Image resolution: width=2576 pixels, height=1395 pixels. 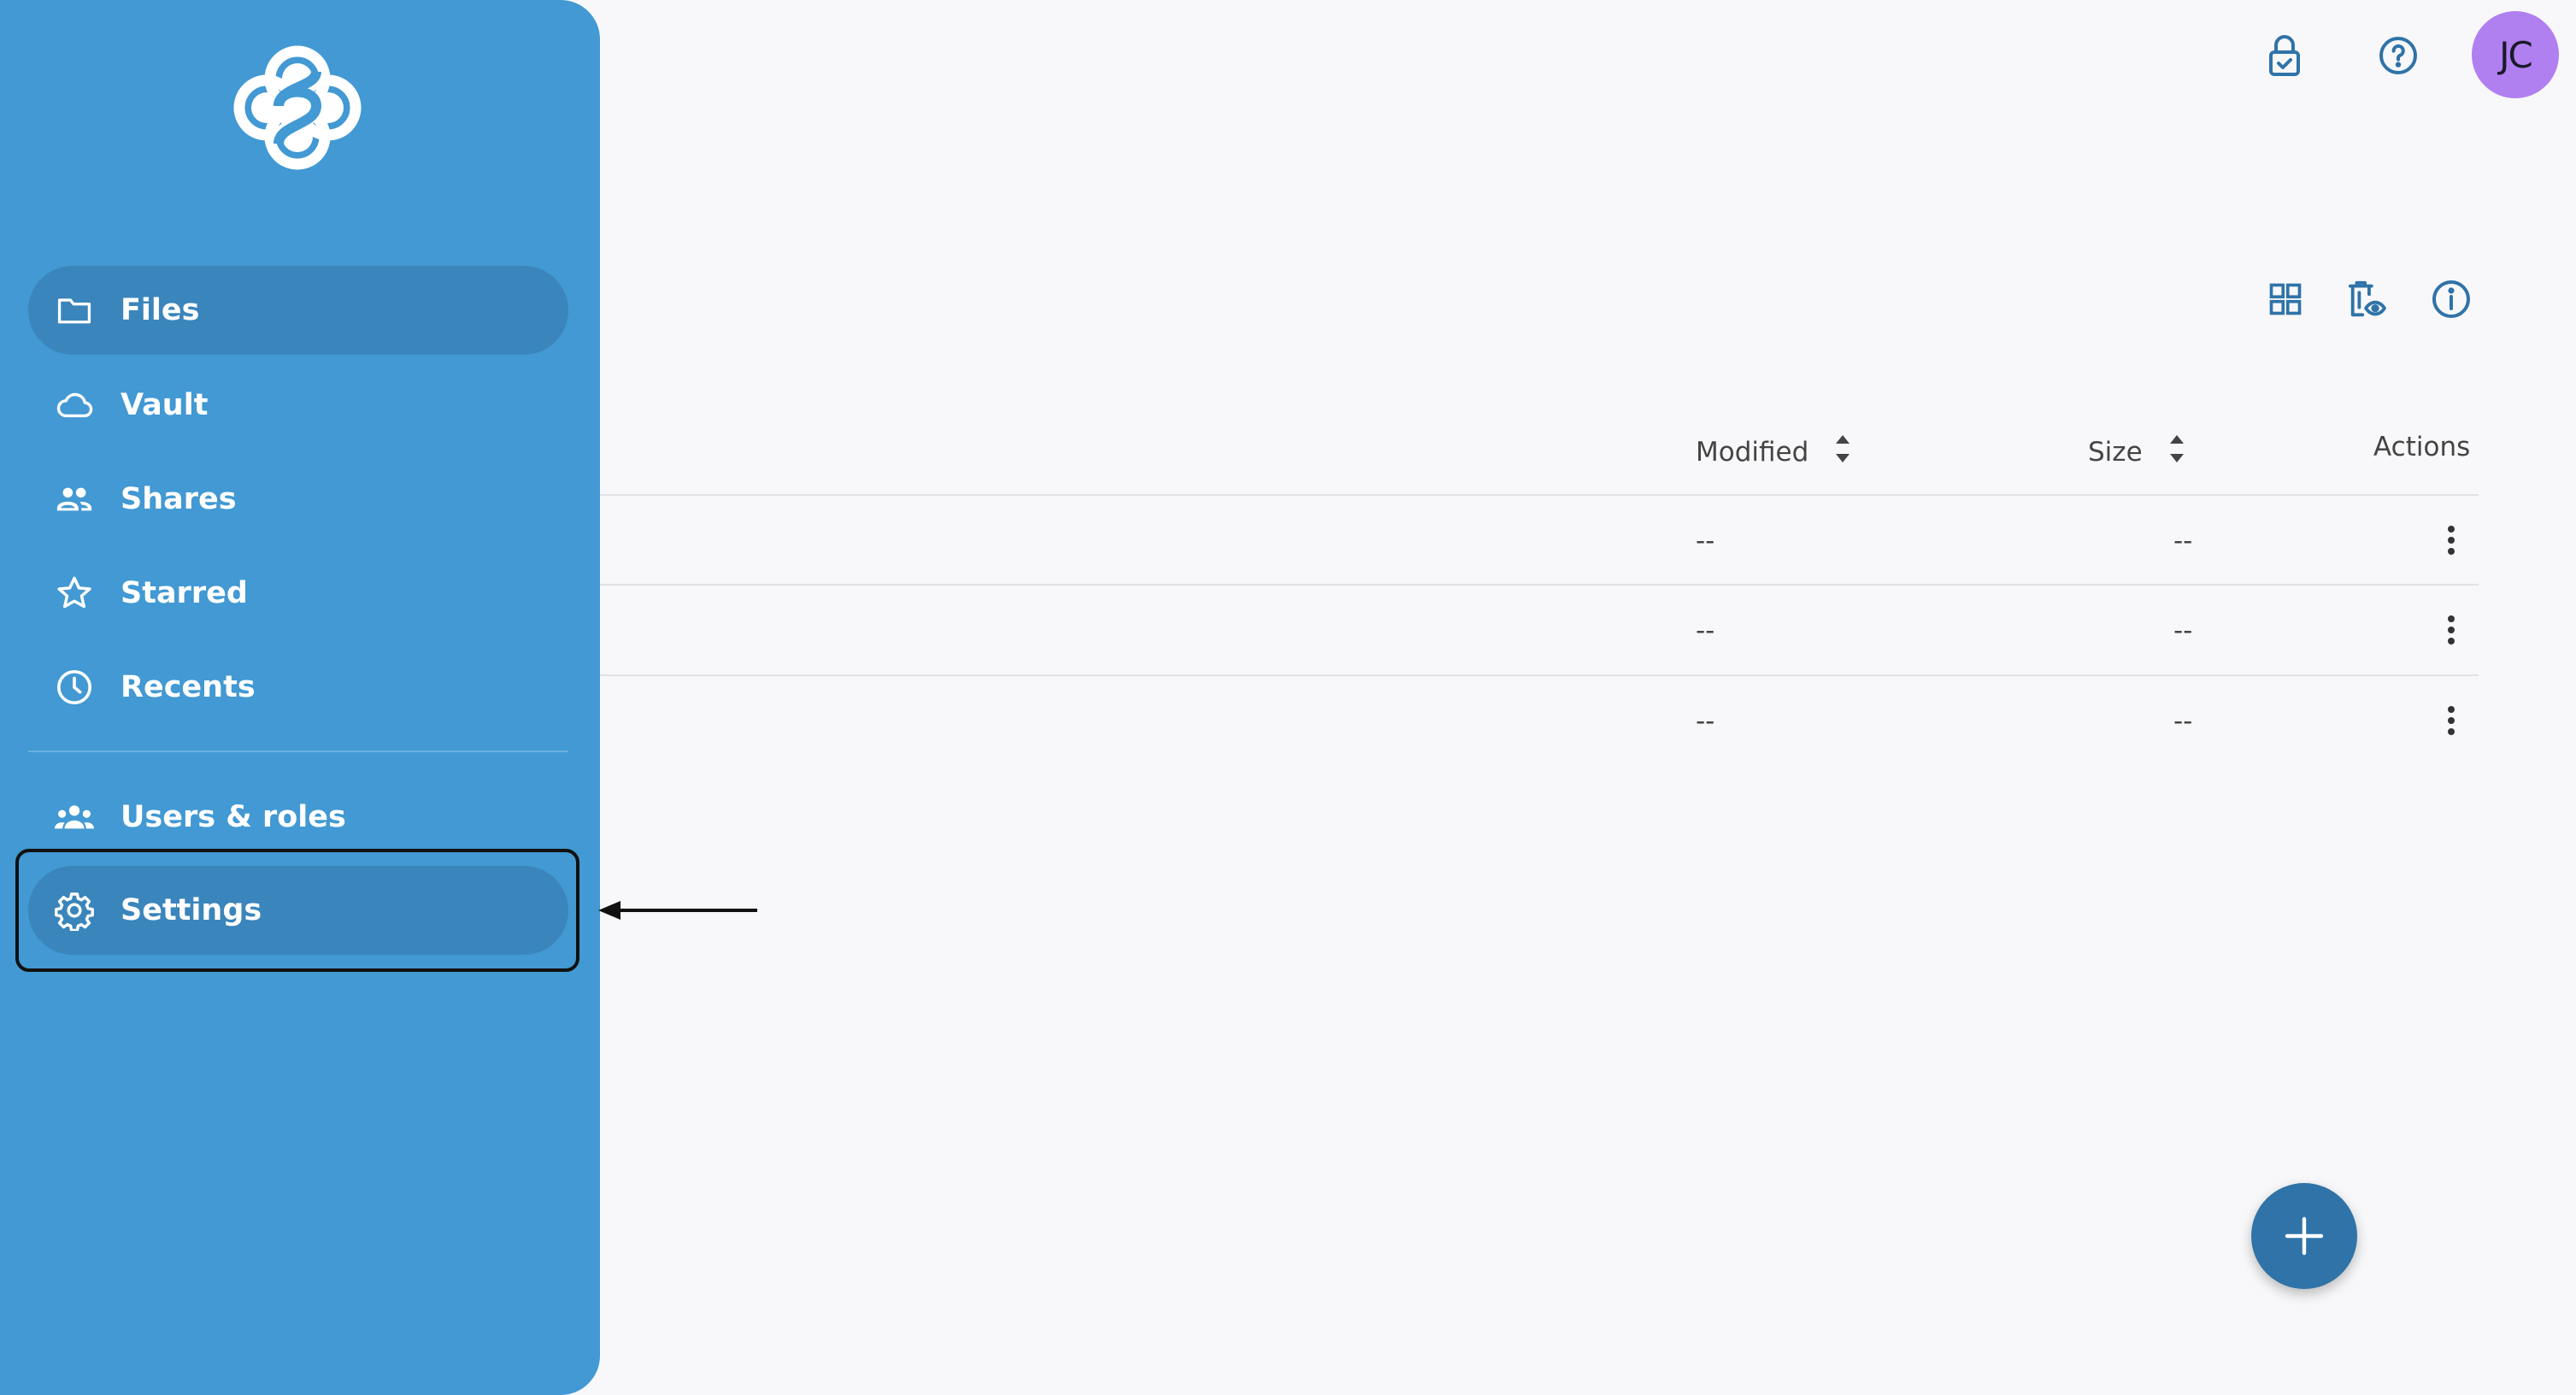 What do you see at coordinates (160, 310) in the screenshot?
I see `sidebar-item-label: Files` at bounding box center [160, 310].